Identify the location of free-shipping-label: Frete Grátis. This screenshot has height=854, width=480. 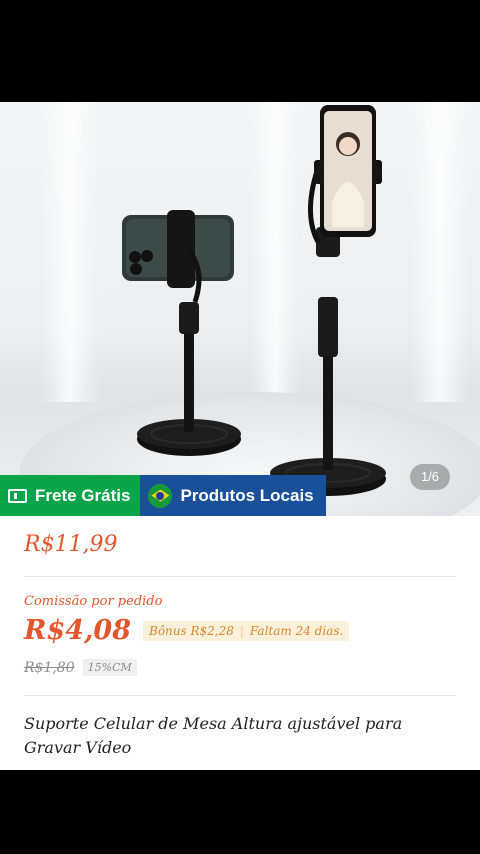
(83, 495).